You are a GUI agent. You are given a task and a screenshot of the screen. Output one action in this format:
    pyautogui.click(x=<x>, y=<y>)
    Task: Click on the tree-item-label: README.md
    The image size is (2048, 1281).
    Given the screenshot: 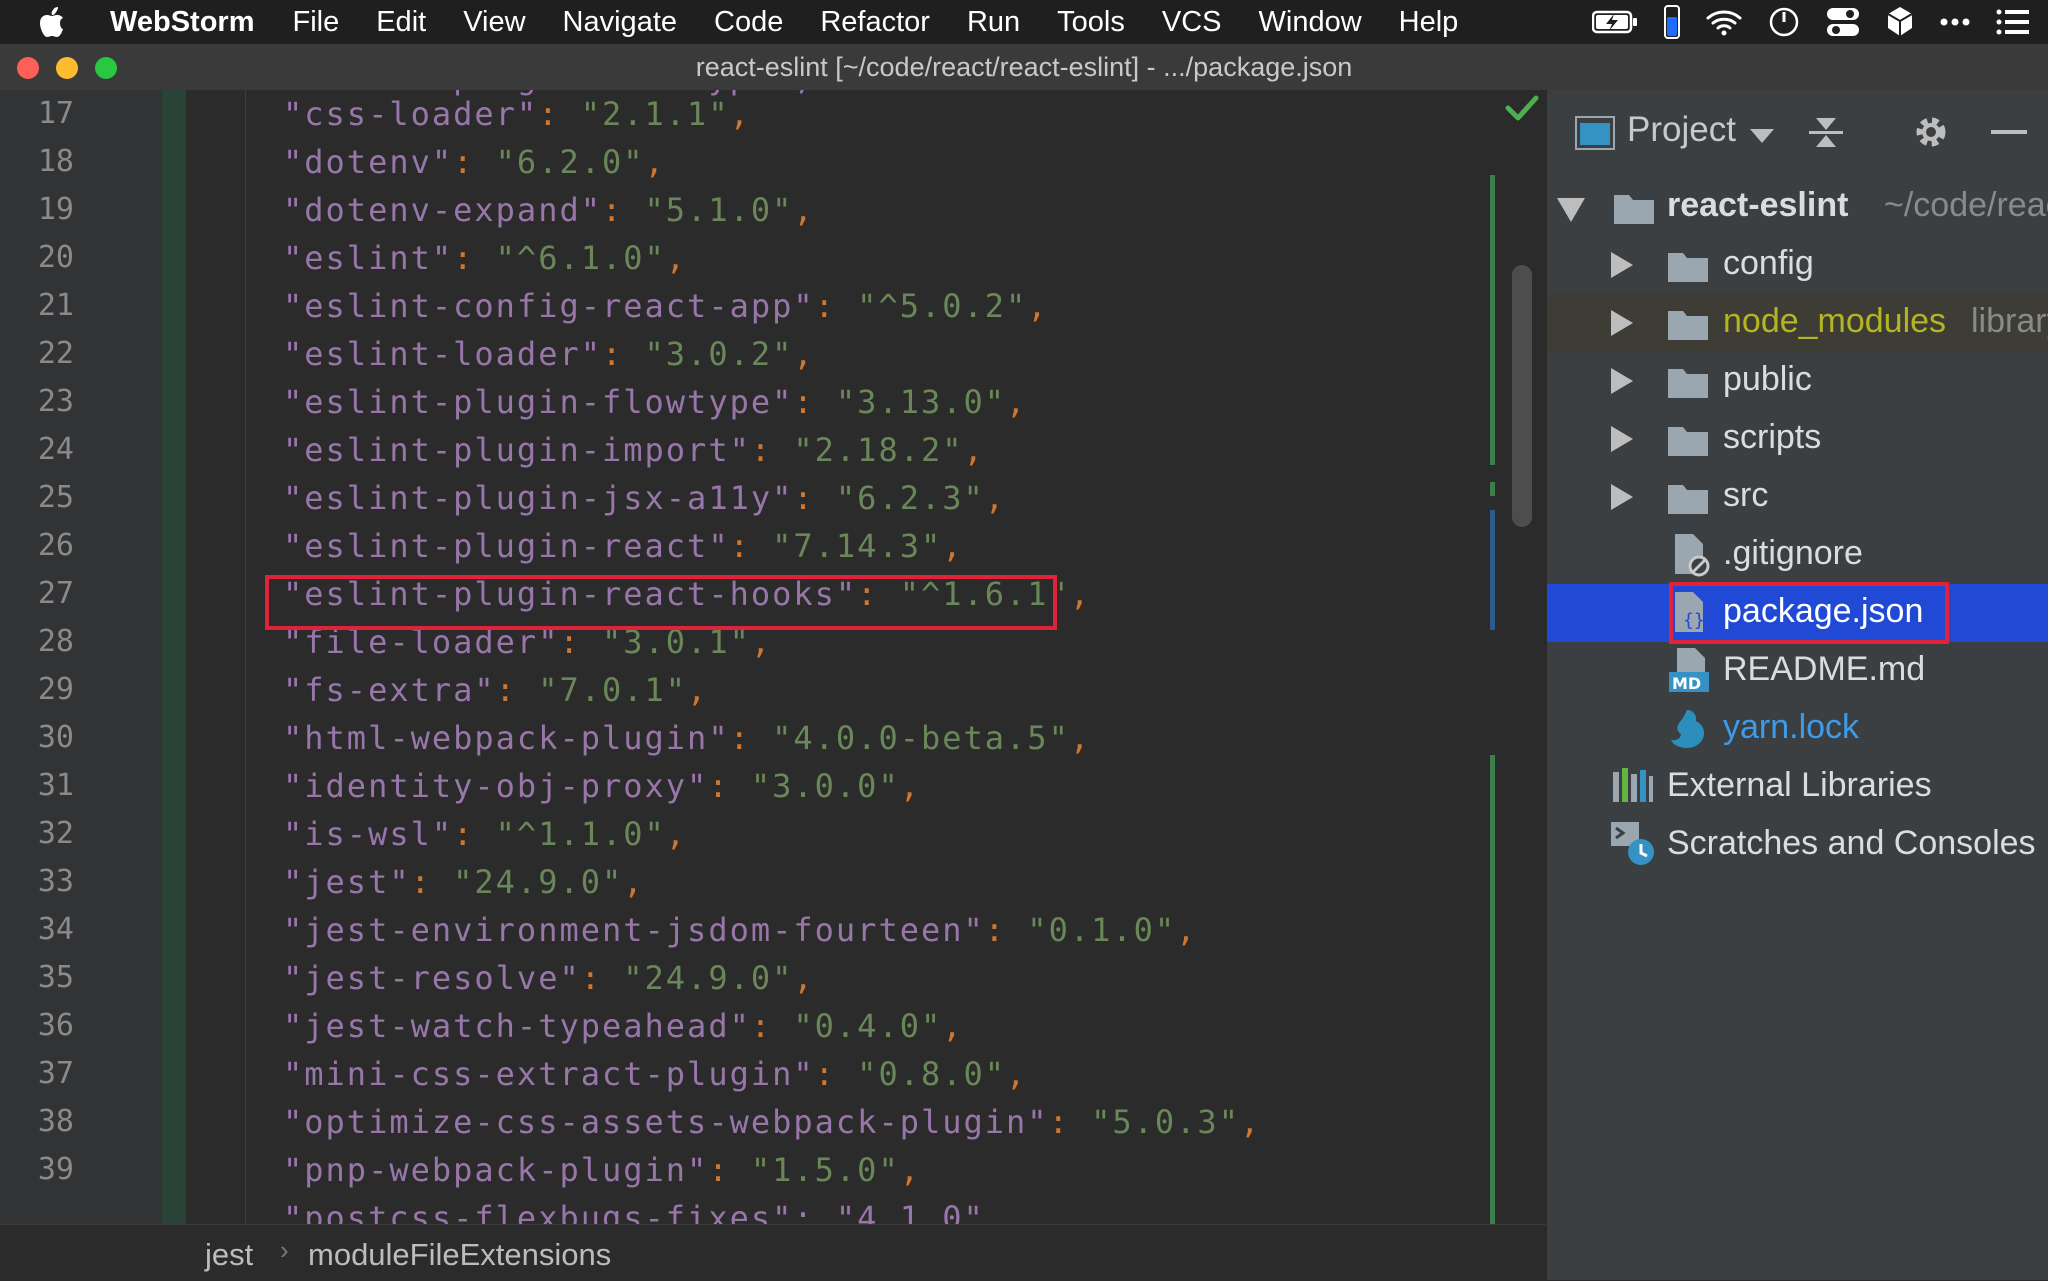 What is the action you would take?
    pyautogui.click(x=1824, y=669)
    